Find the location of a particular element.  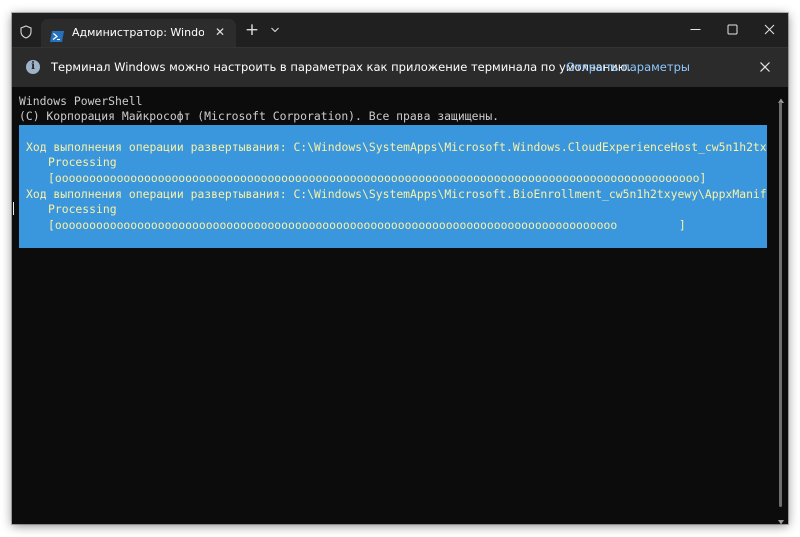

title-bar: Администратор: Windows PowerShell ✕ + is located at coordinates (400, 30).